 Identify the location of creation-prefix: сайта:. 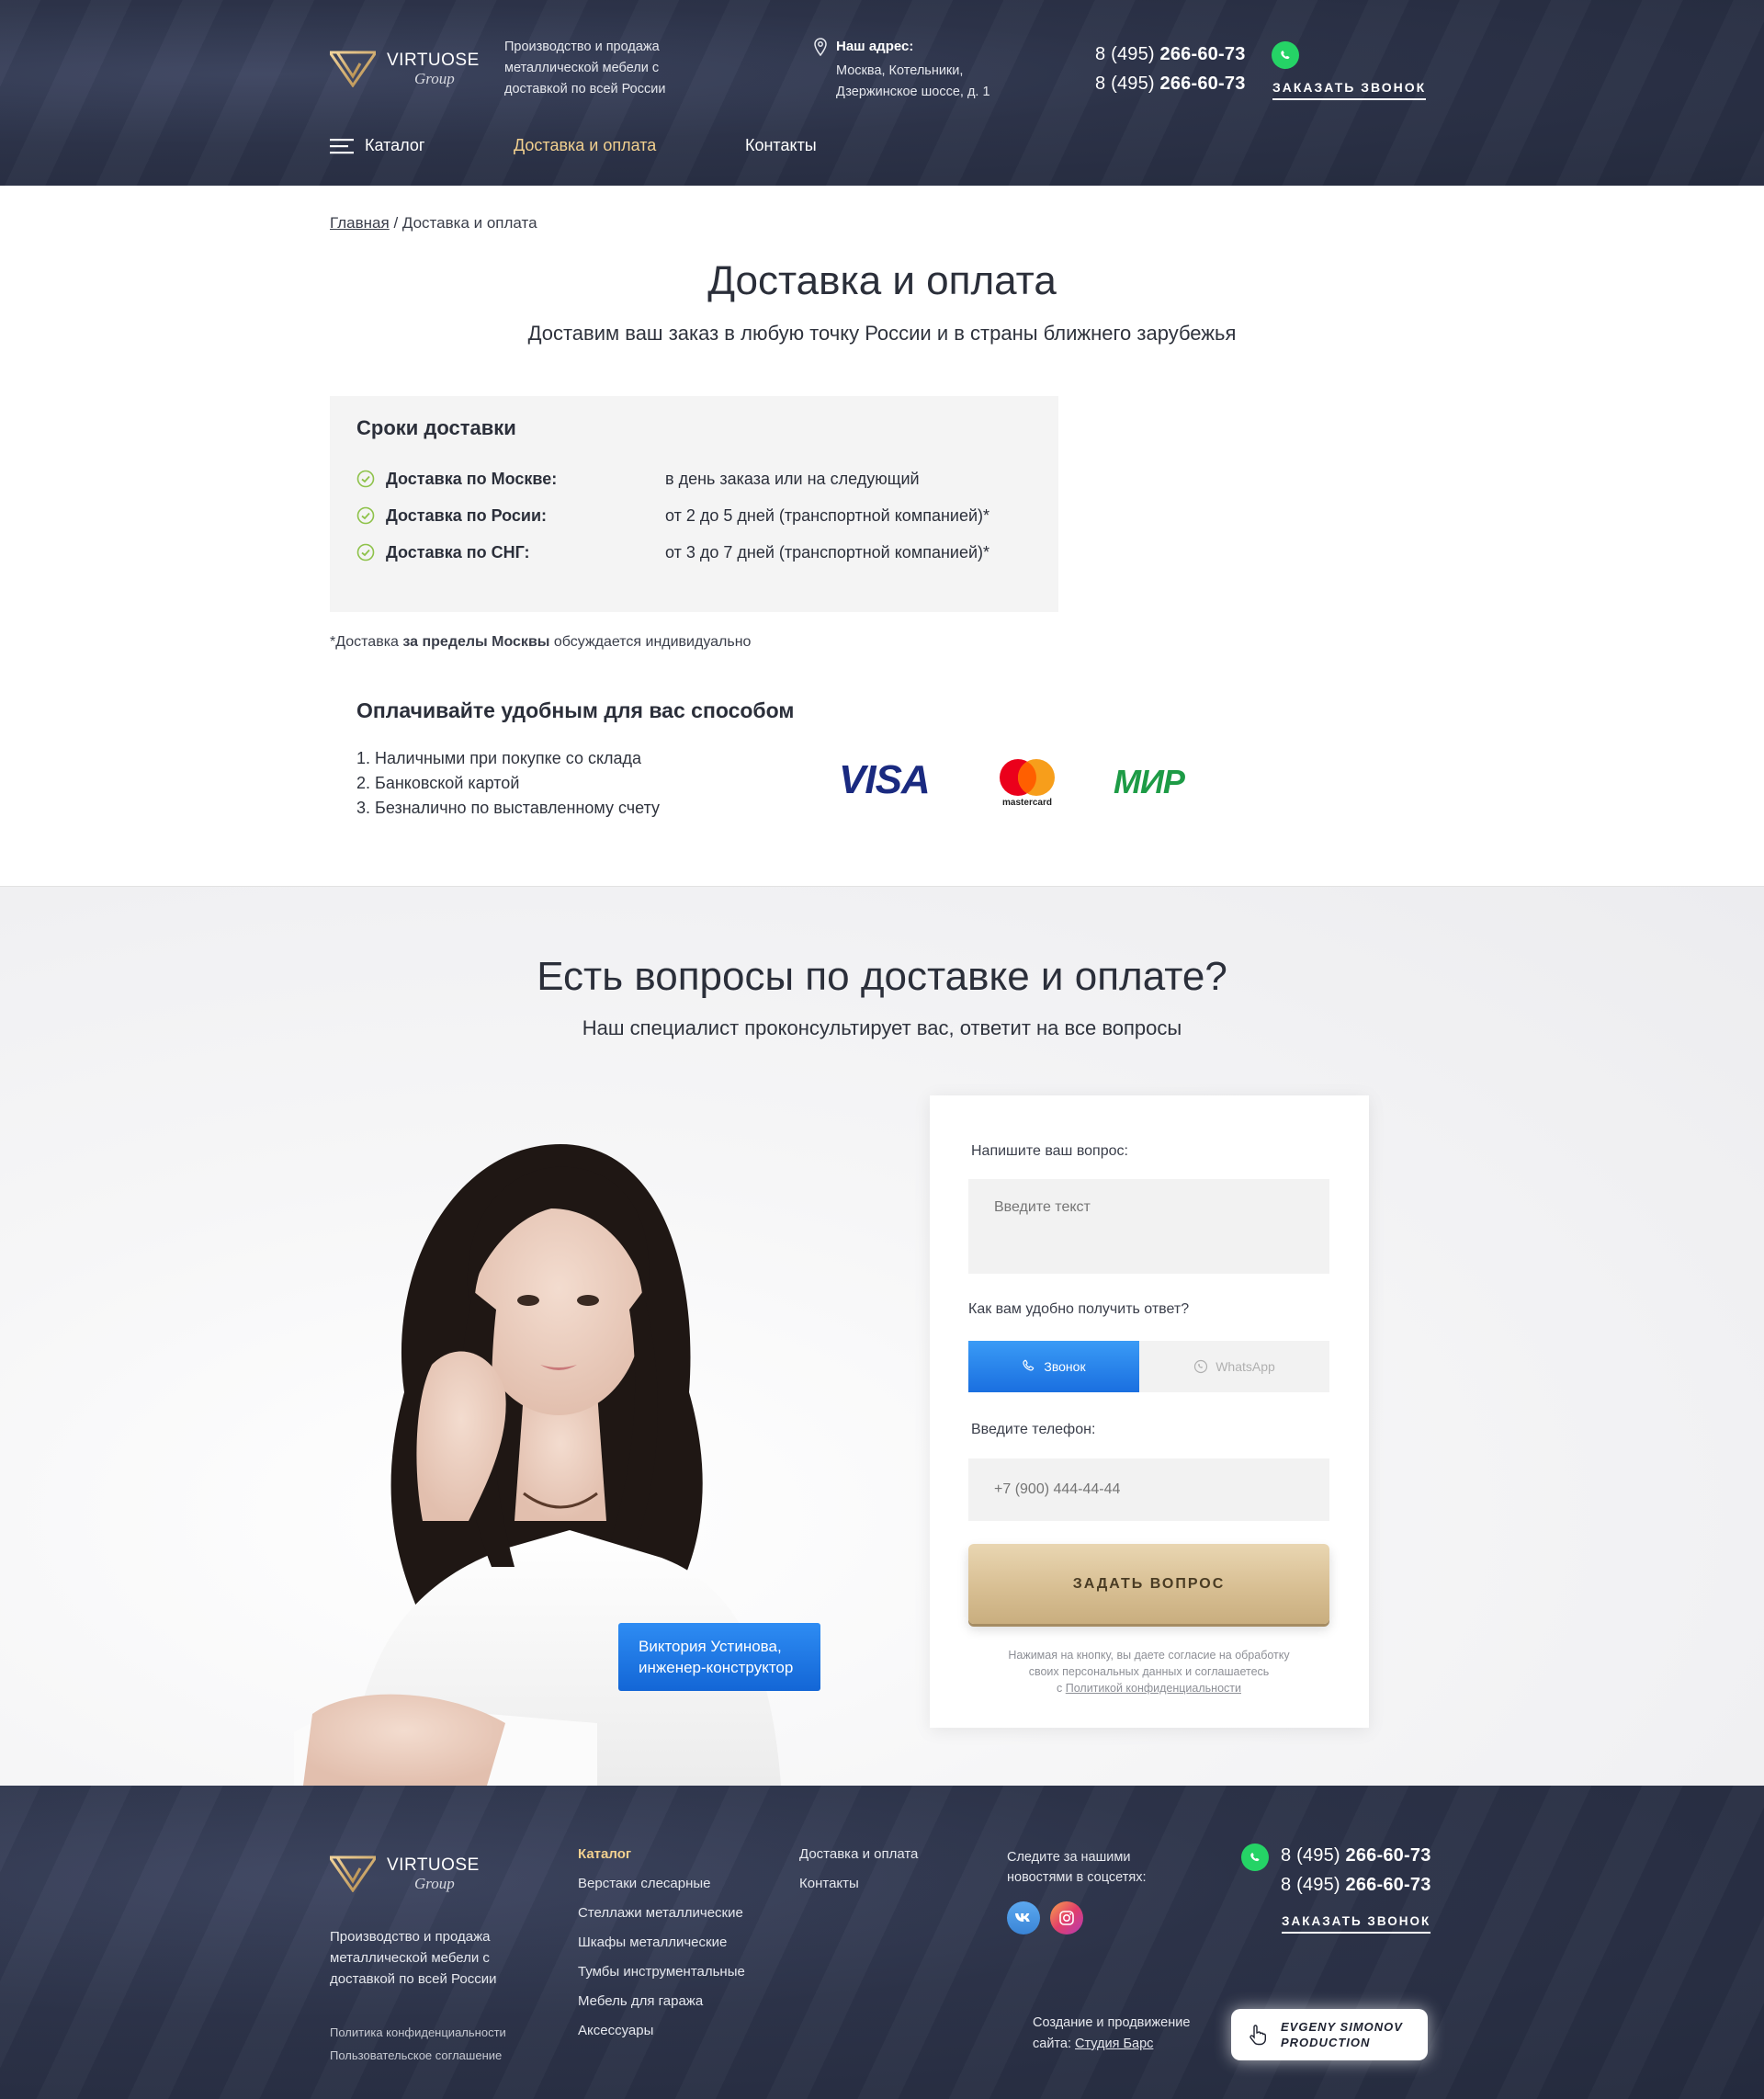
(1054, 2044).